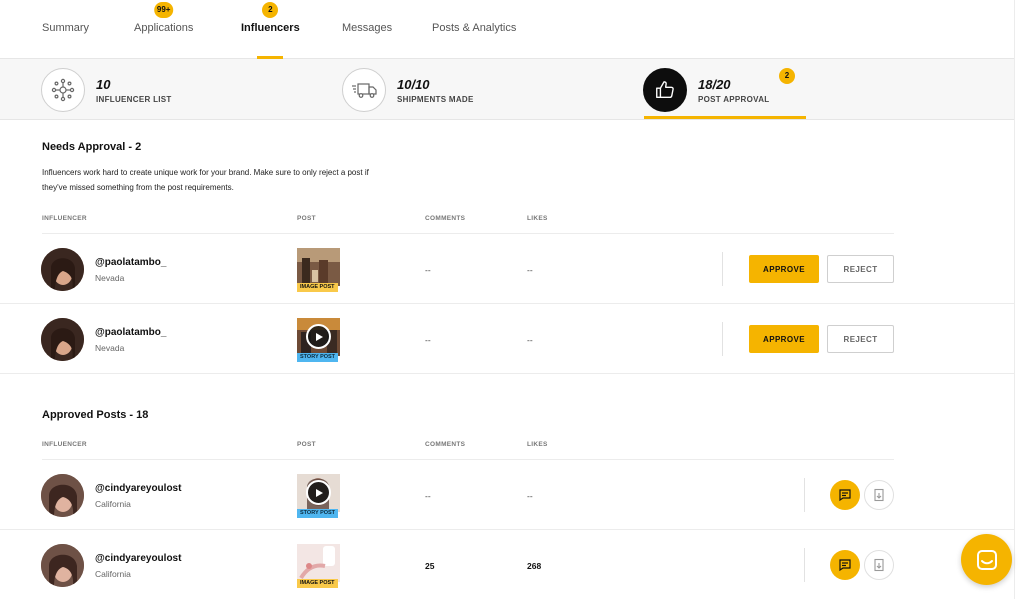 The width and height of the screenshot is (1024, 599). What do you see at coordinates (1019, 299) in the screenshot?
I see `window-edge` at bounding box center [1019, 299].